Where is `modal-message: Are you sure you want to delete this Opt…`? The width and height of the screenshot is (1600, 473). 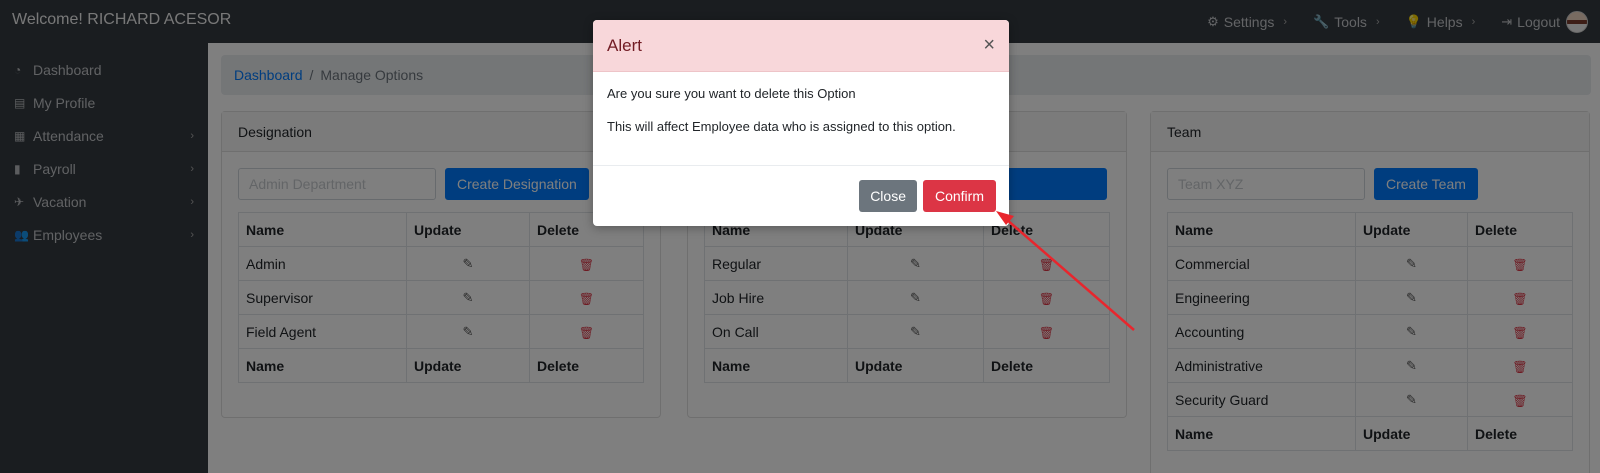
modal-message: Are you sure you want to delete this Opt… is located at coordinates (731, 93).